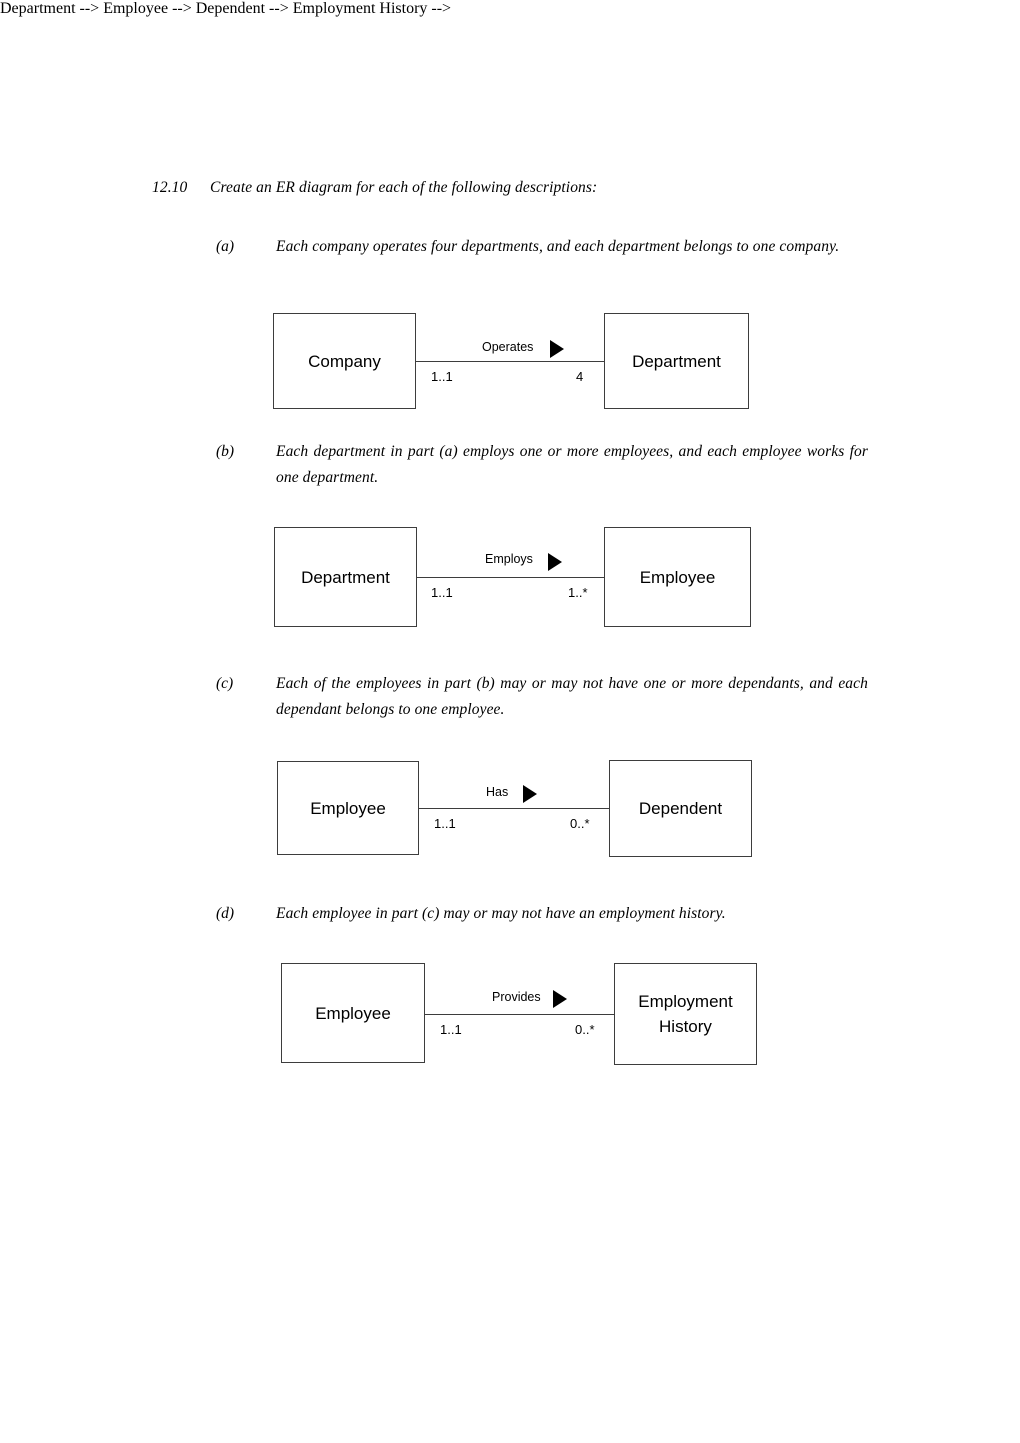 The width and height of the screenshot is (1020, 1443). I want to click on entity-box-department: Department, so click(676, 361).